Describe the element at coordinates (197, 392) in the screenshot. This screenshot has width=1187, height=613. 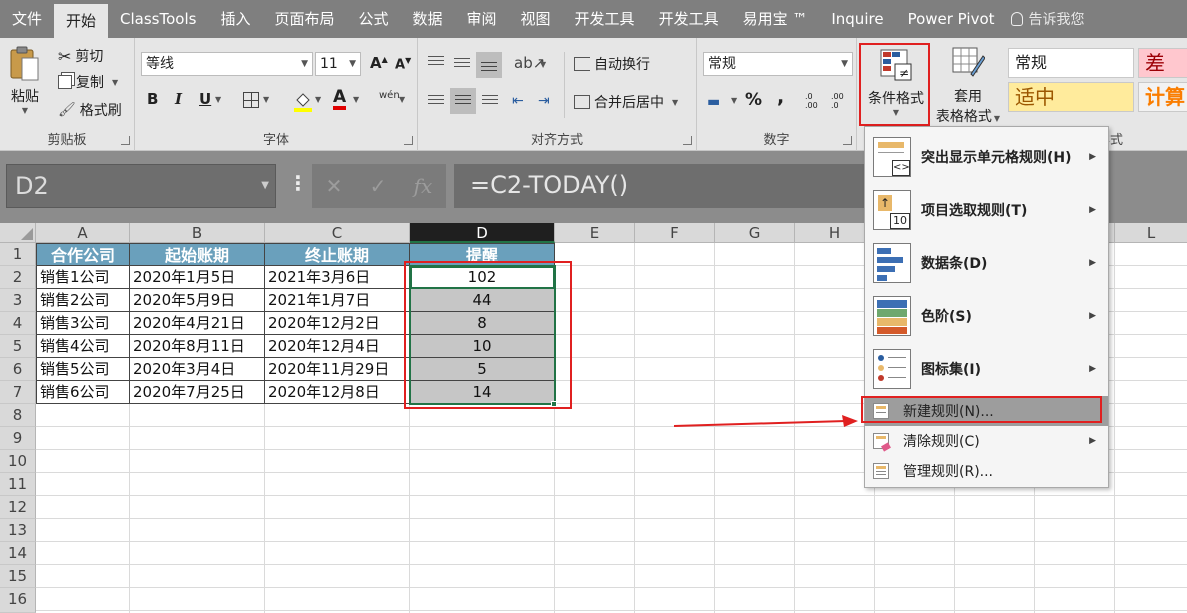
I see `table-cell: 2020年7月25日` at that location.